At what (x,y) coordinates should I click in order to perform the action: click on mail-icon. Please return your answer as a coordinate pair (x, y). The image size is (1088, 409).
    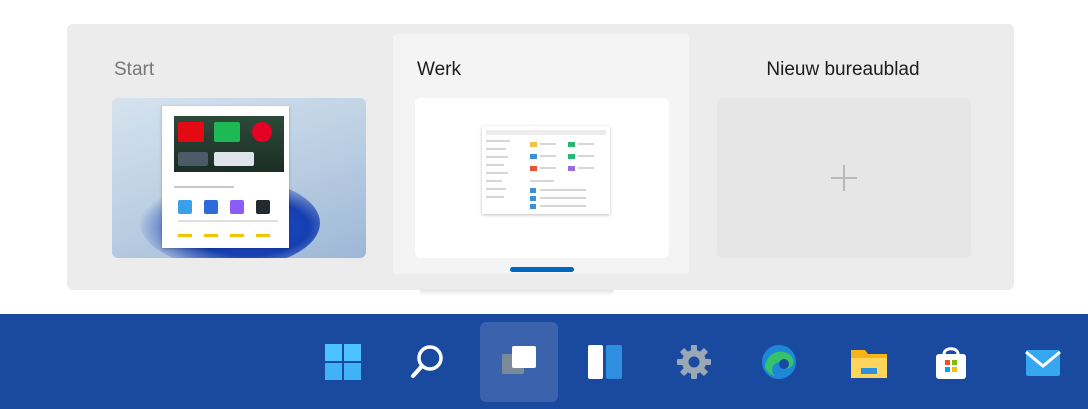
    Looking at the image, I should click on (1043, 363).